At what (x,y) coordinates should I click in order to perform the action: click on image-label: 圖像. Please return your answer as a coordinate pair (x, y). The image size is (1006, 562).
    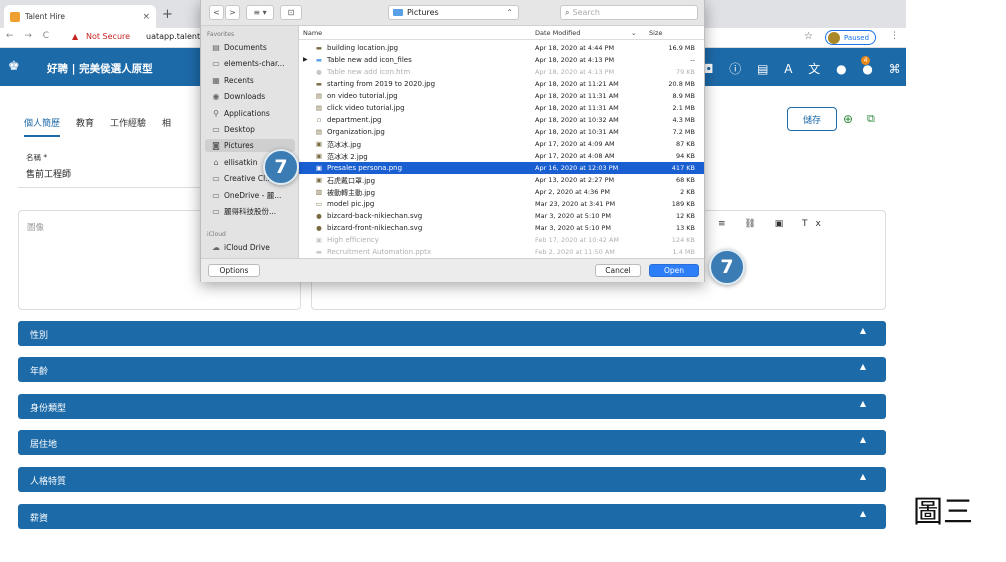
    Looking at the image, I should click on (36, 228).